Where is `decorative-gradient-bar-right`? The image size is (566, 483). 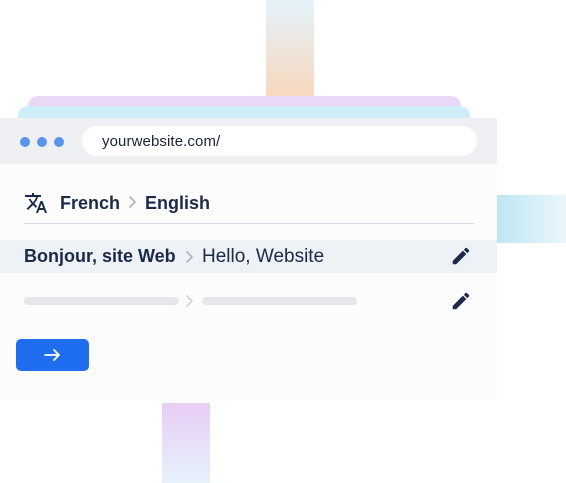 decorative-gradient-bar-right is located at coordinates (531, 219).